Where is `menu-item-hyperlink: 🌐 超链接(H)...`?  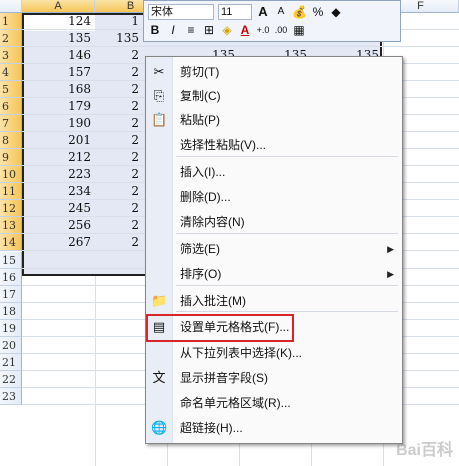
menu-item-hyperlink: 🌐 超链接(H)... is located at coordinates (274, 428).